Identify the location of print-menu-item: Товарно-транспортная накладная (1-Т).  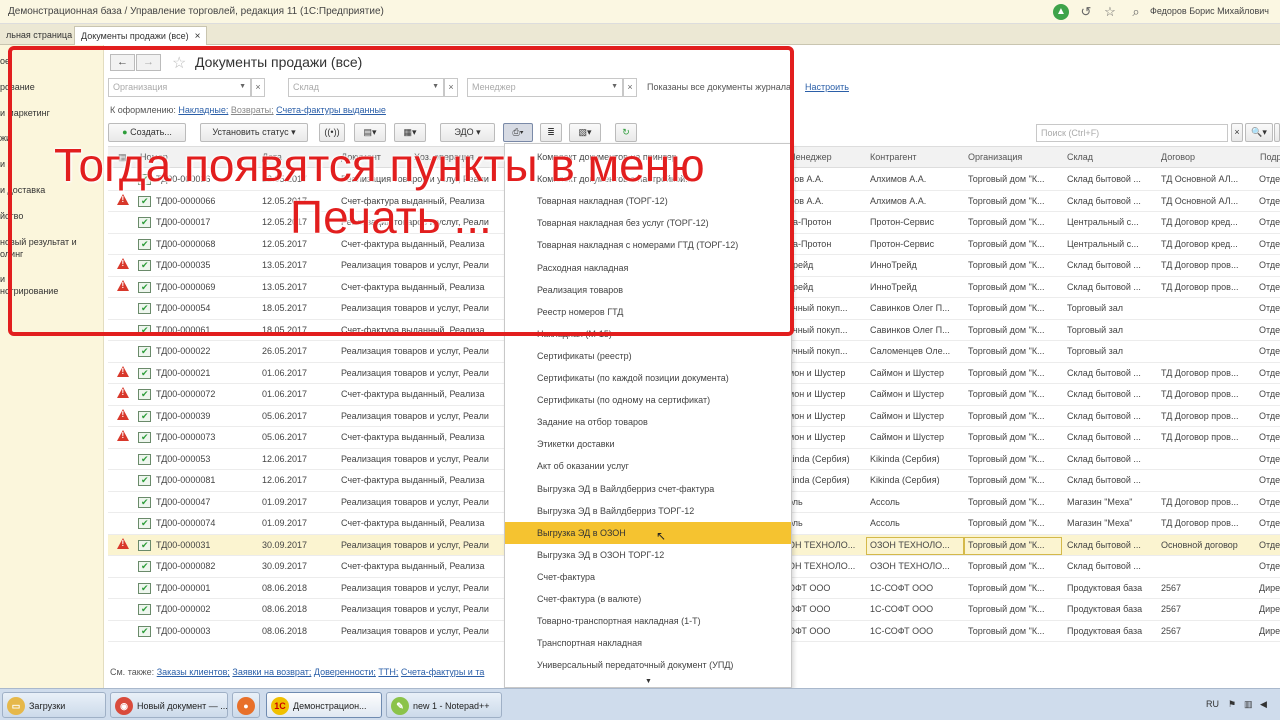
(648, 621).